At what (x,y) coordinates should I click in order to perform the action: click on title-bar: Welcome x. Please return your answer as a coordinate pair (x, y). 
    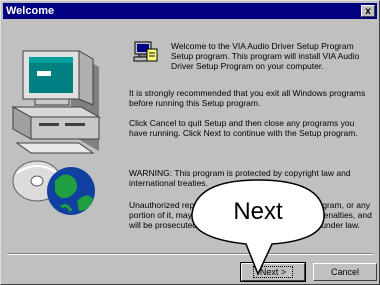
    Looking at the image, I should click on (190, 11).